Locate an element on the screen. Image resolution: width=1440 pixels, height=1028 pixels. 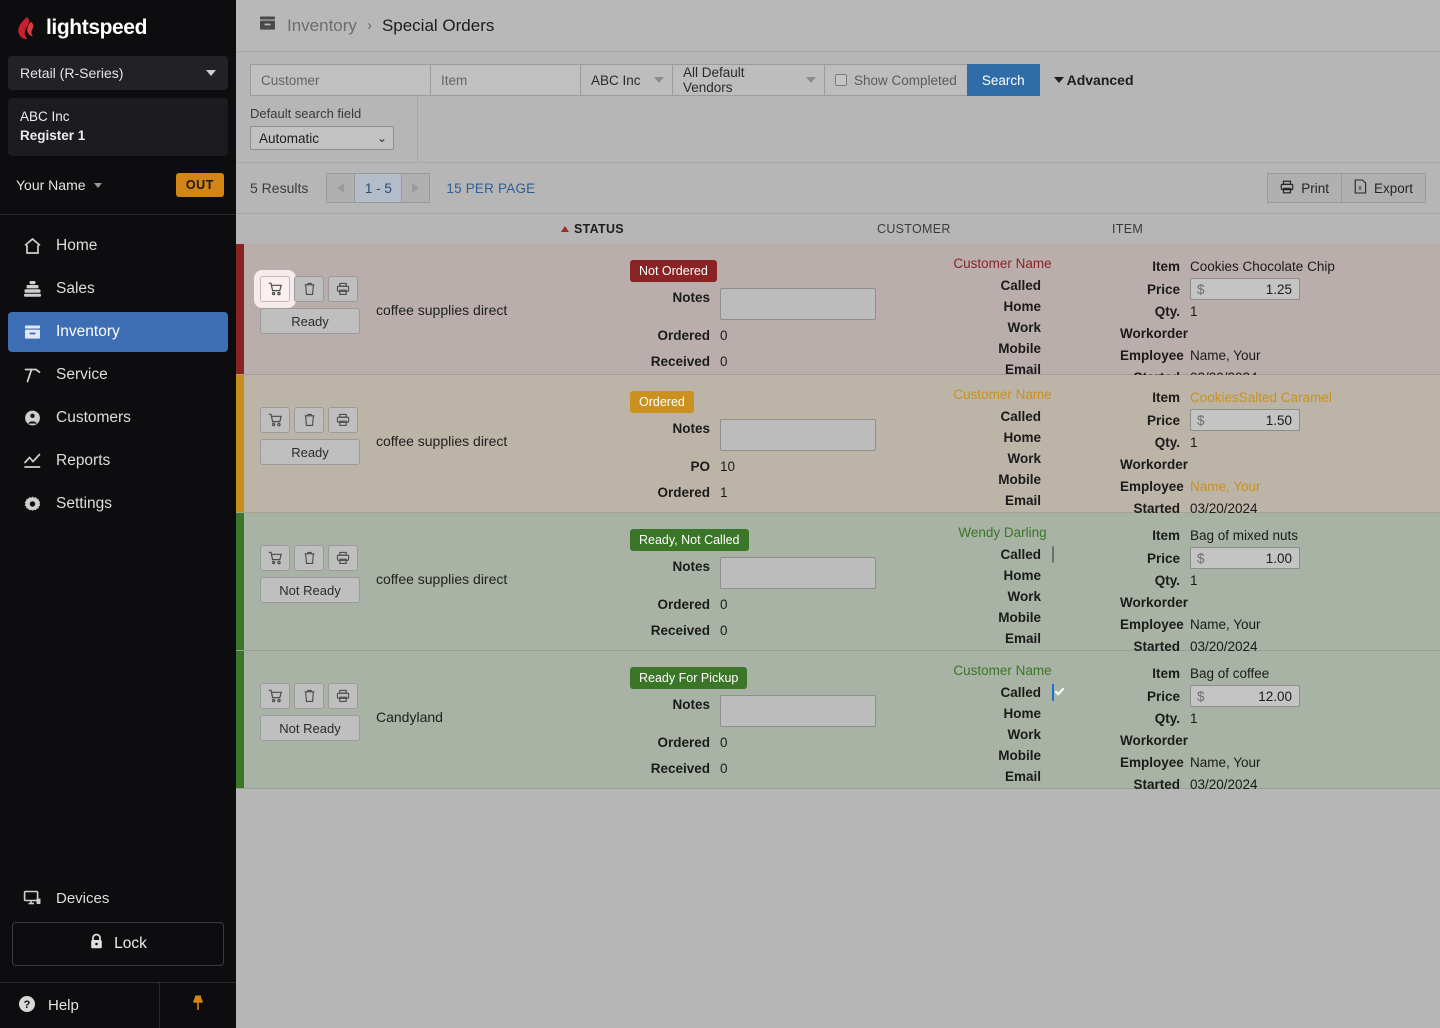
sidebar-item-inventory: Inventory is located at coordinates (118, 332).